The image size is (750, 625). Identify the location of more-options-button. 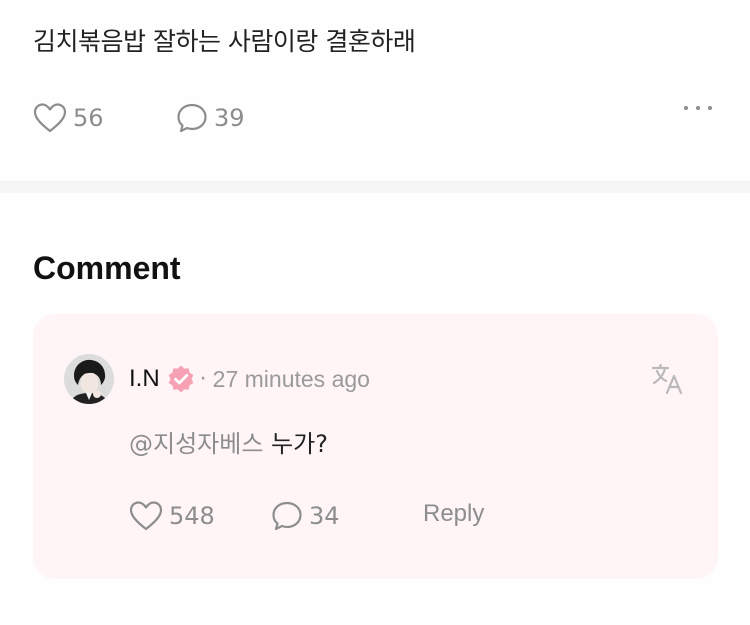
(698, 108).